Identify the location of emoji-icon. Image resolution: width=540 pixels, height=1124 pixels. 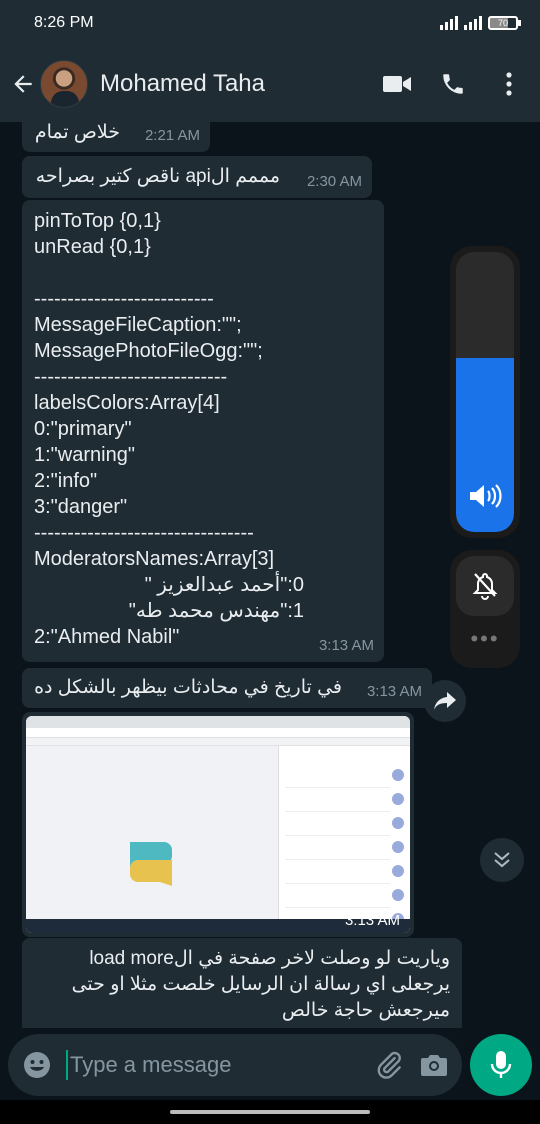
(37, 1065).